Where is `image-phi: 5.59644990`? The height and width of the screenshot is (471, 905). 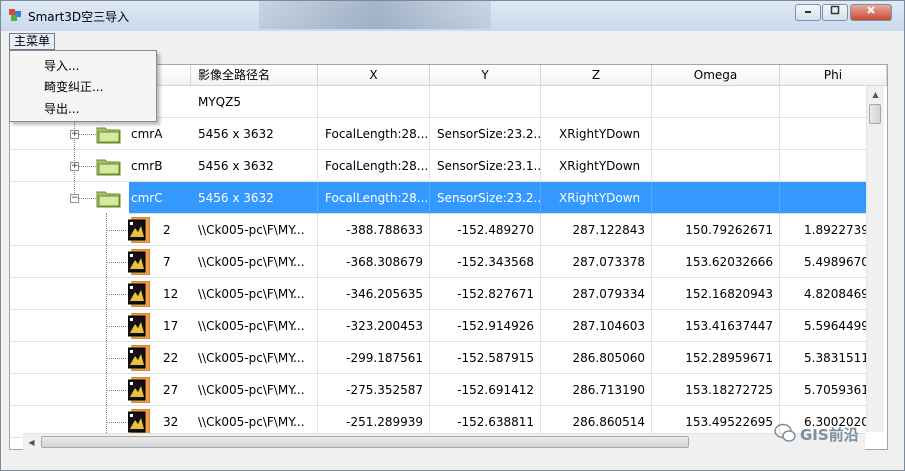
image-phi: 5.59644990 is located at coordinates (835, 326).